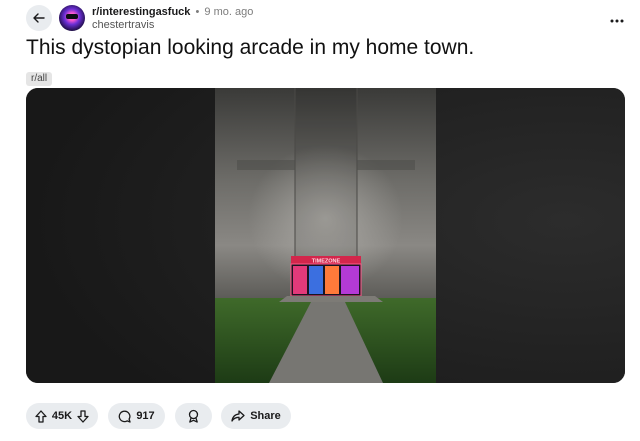 The height and width of the screenshot is (441, 640). Describe the element at coordinates (124, 416) in the screenshot. I see `comment-bubble-icon` at that location.